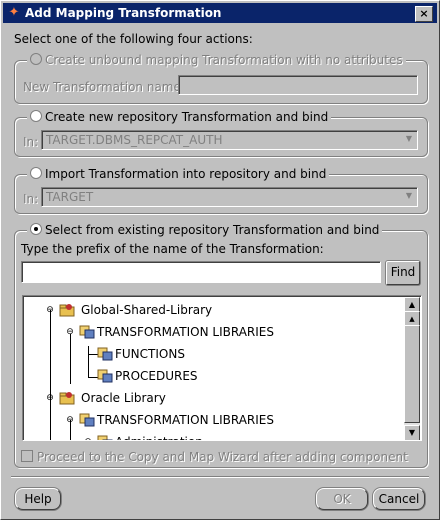 The width and height of the screenshot is (440, 520). Describe the element at coordinates (403, 273) in the screenshot. I see `find-button: Find` at that location.